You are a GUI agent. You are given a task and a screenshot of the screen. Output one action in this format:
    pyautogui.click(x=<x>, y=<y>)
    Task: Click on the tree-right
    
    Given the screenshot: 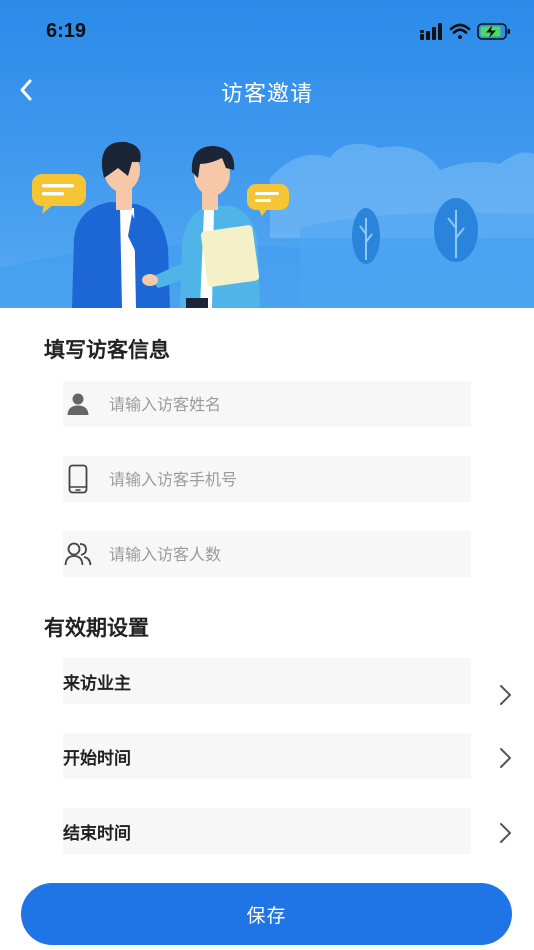 What is the action you would take?
    pyautogui.click(x=456, y=230)
    